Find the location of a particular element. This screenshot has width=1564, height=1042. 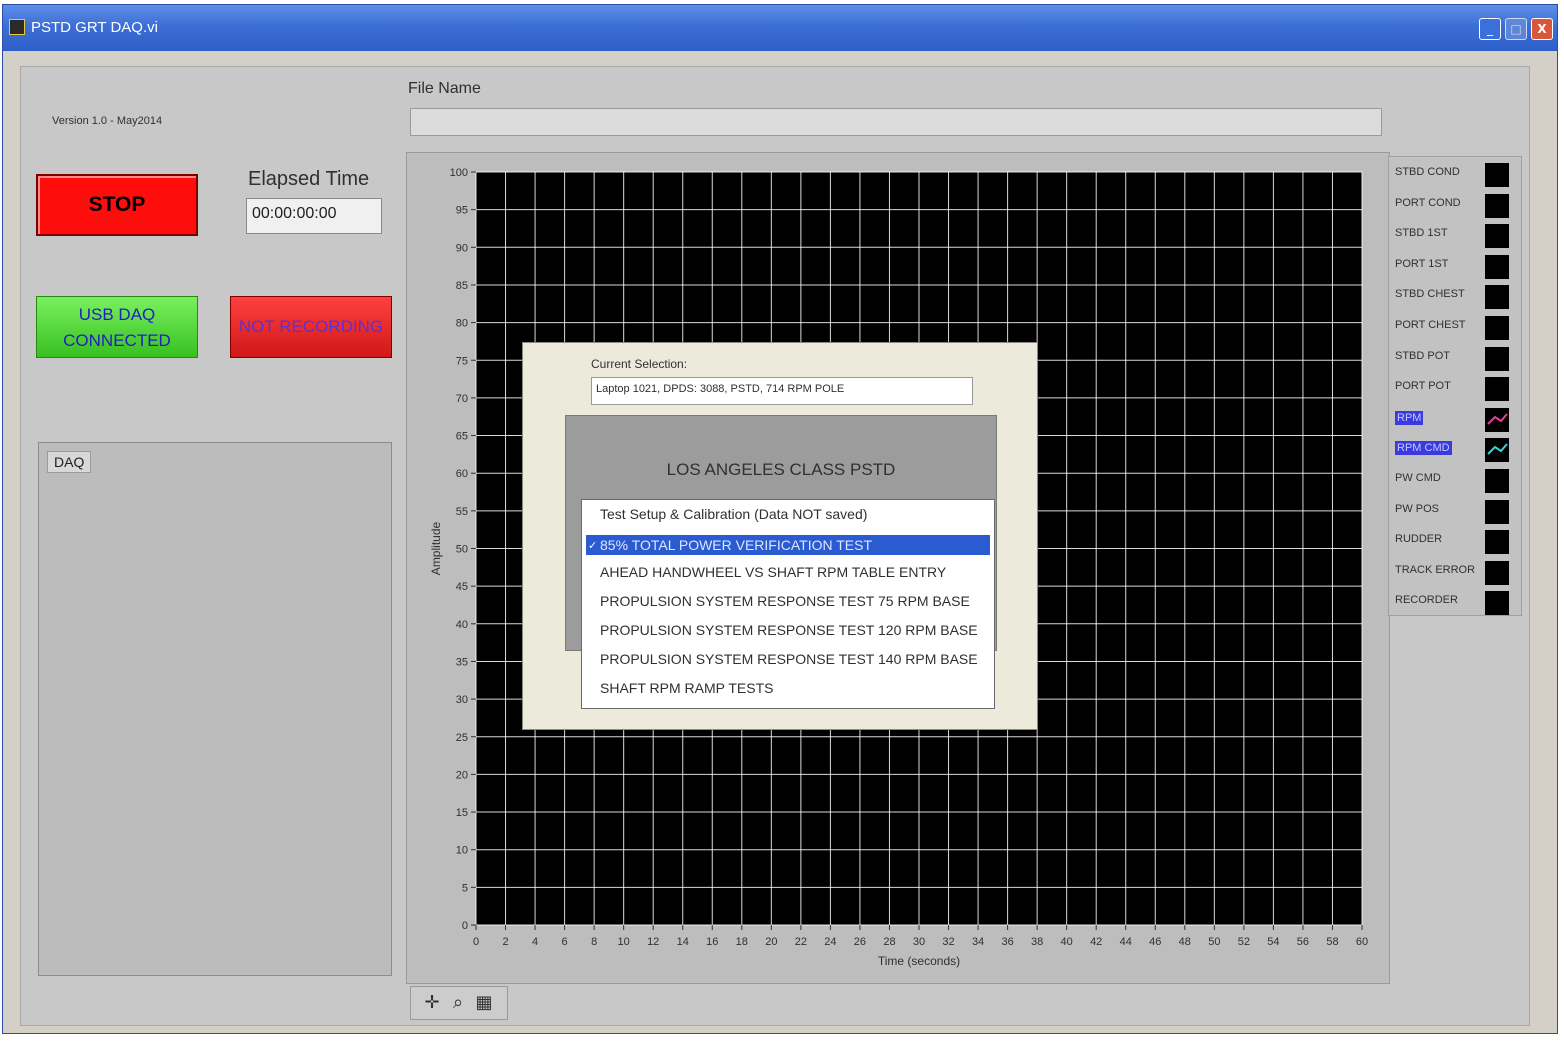

legend-item-label: PORT POT is located at coordinates (1423, 386).